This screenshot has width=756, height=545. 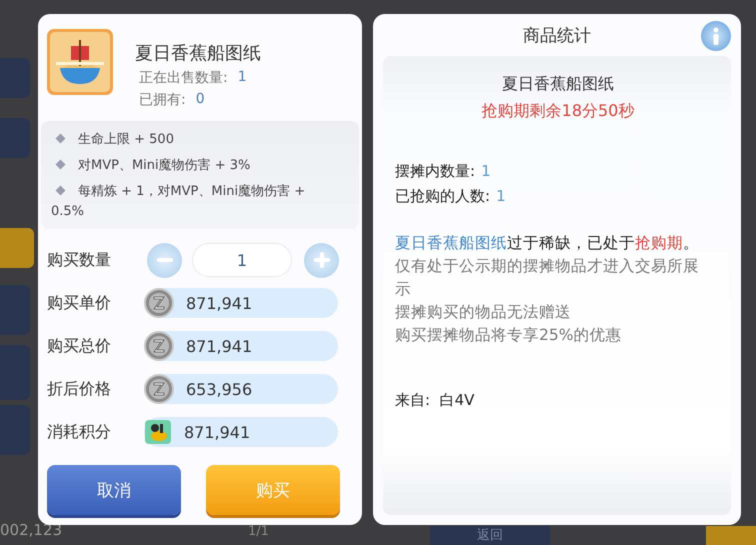 What do you see at coordinates (547, 243) in the screenshot?
I see `notice-text: 夏日香蕉船图纸过于稀缺，已处于抢购期。` at bounding box center [547, 243].